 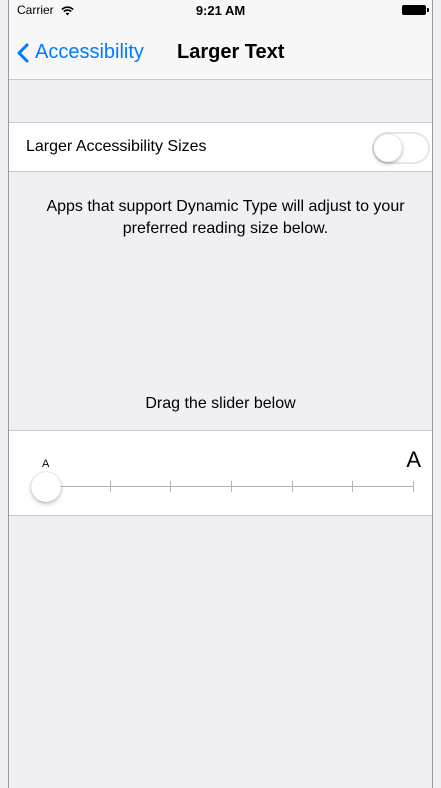 What do you see at coordinates (46, 464) in the screenshot?
I see `small-text-icon: A` at bounding box center [46, 464].